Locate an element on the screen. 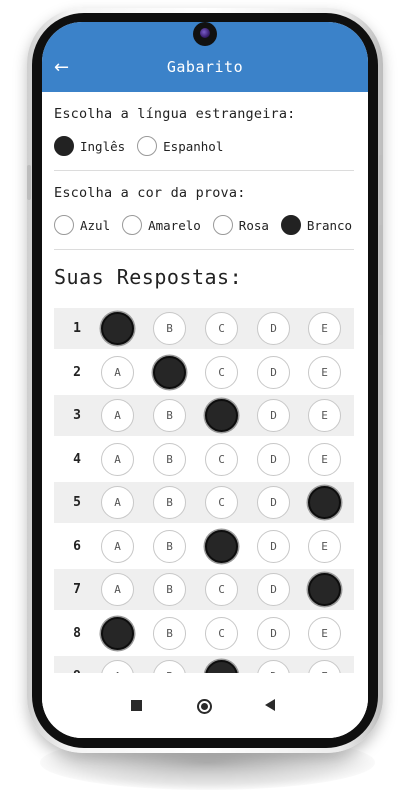  radio-rosa: Rosa is located at coordinates (240, 225).